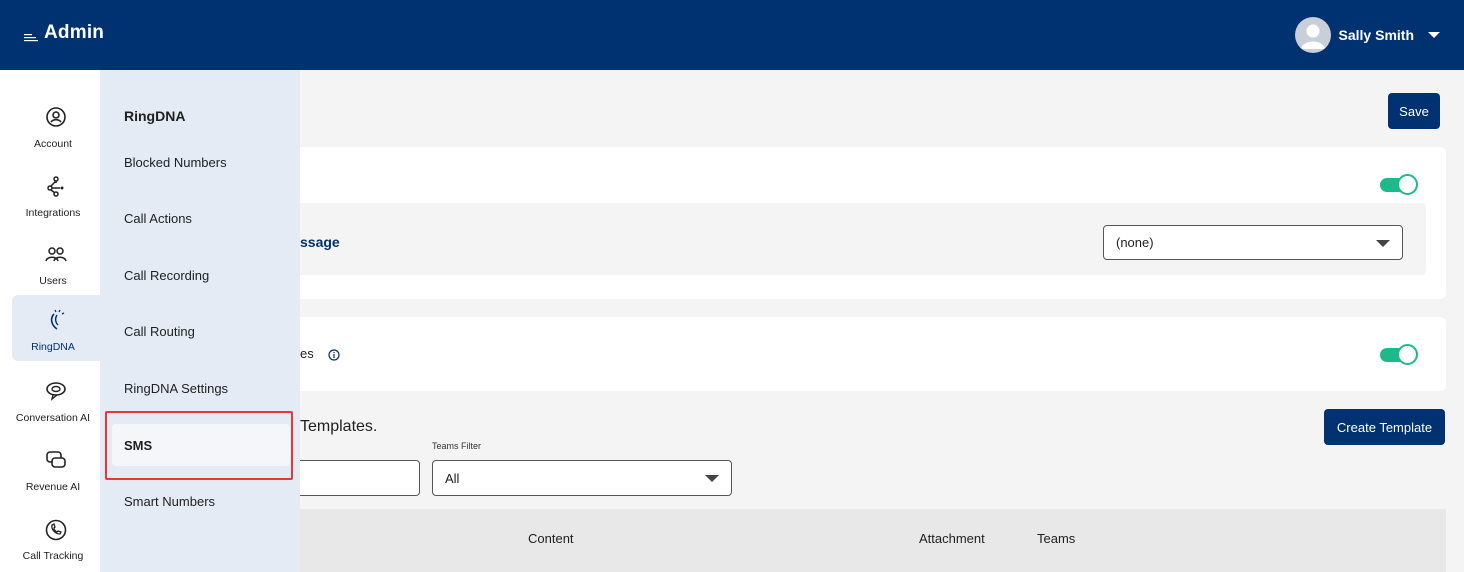 Image resolution: width=1464 pixels, height=572 pixels. I want to click on users-icon, so click(56, 254).